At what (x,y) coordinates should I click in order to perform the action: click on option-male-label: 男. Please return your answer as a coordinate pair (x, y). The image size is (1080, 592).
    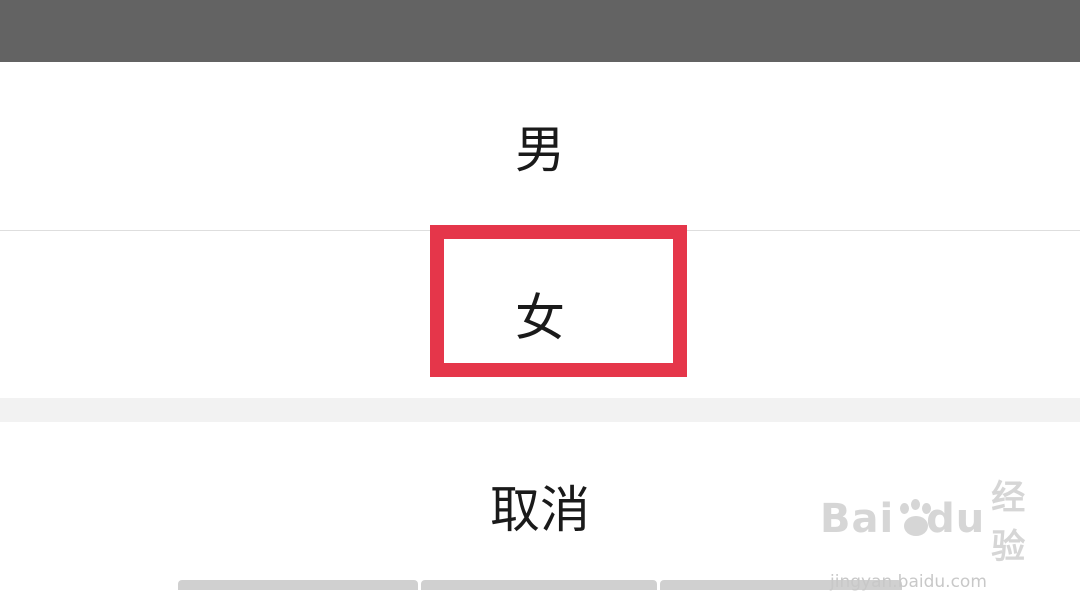
    Looking at the image, I should click on (540, 150).